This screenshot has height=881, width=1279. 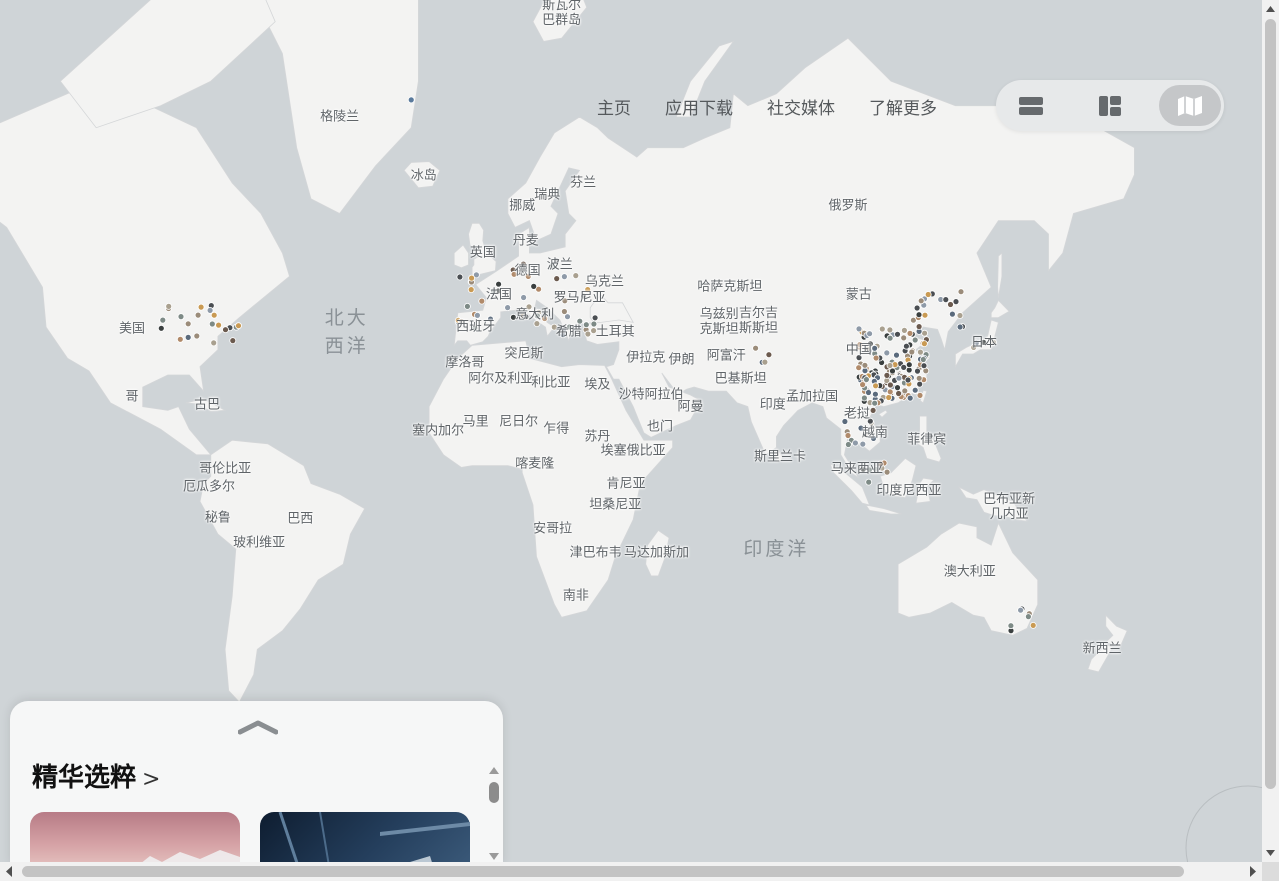 What do you see at coordinates (1110, 105) in the screenshot?
I see `grid-view-button` at bounding box center [1110, 105].